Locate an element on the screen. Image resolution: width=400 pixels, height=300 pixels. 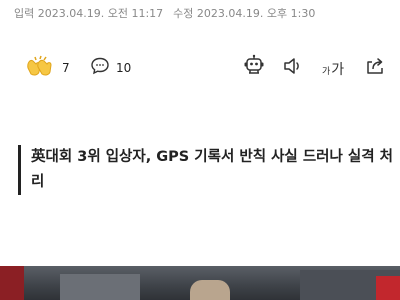
share-button is located at coordinates (375, 68).